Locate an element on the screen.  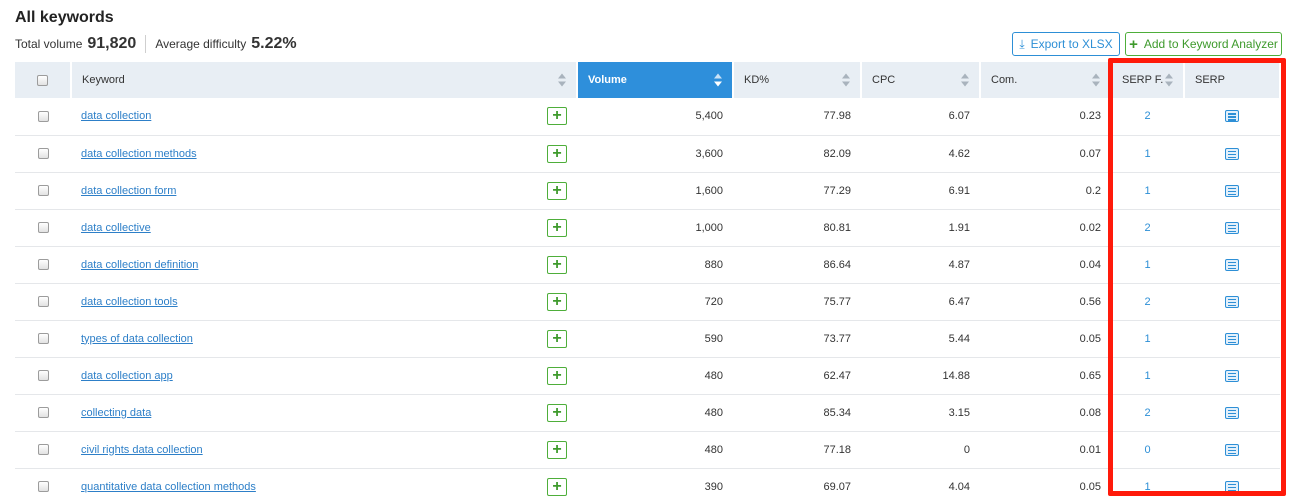
kd-cell: 80.81 is located at coordinates (797, 228).